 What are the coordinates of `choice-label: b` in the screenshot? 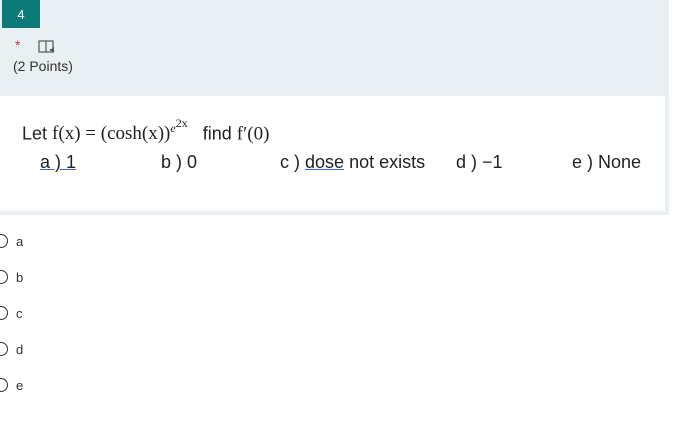 It's located at (20, 277).